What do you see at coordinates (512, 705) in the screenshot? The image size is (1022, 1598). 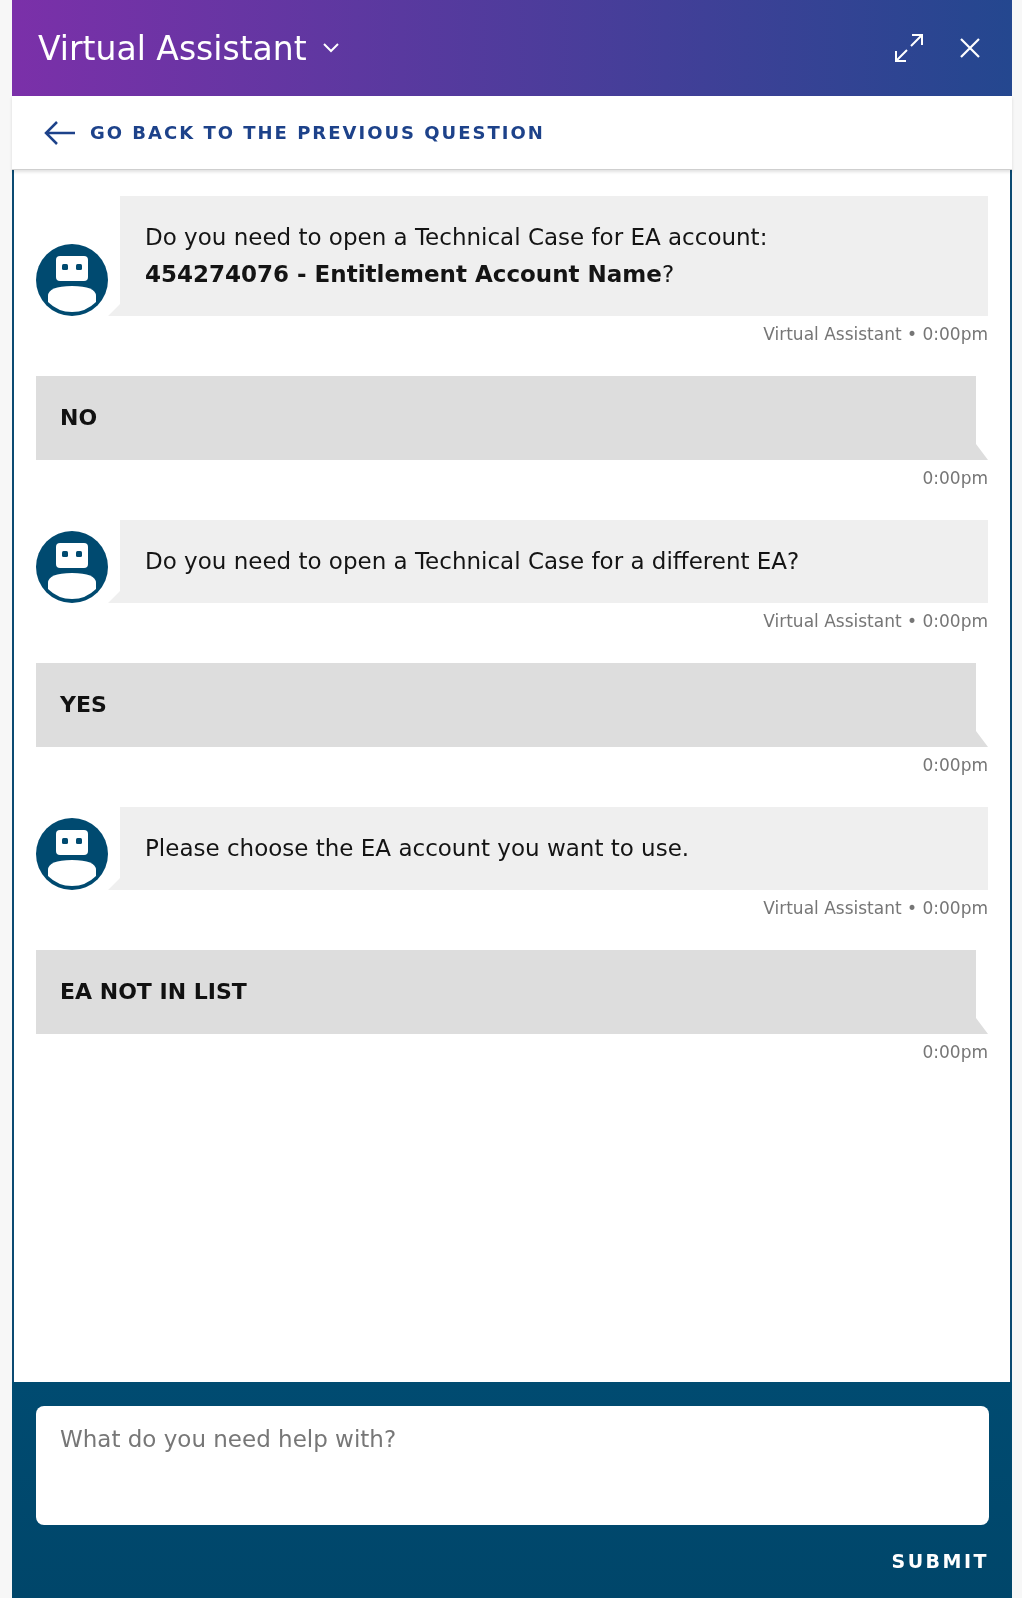 I see `user-message: YES` at bounding box center [512, 705].